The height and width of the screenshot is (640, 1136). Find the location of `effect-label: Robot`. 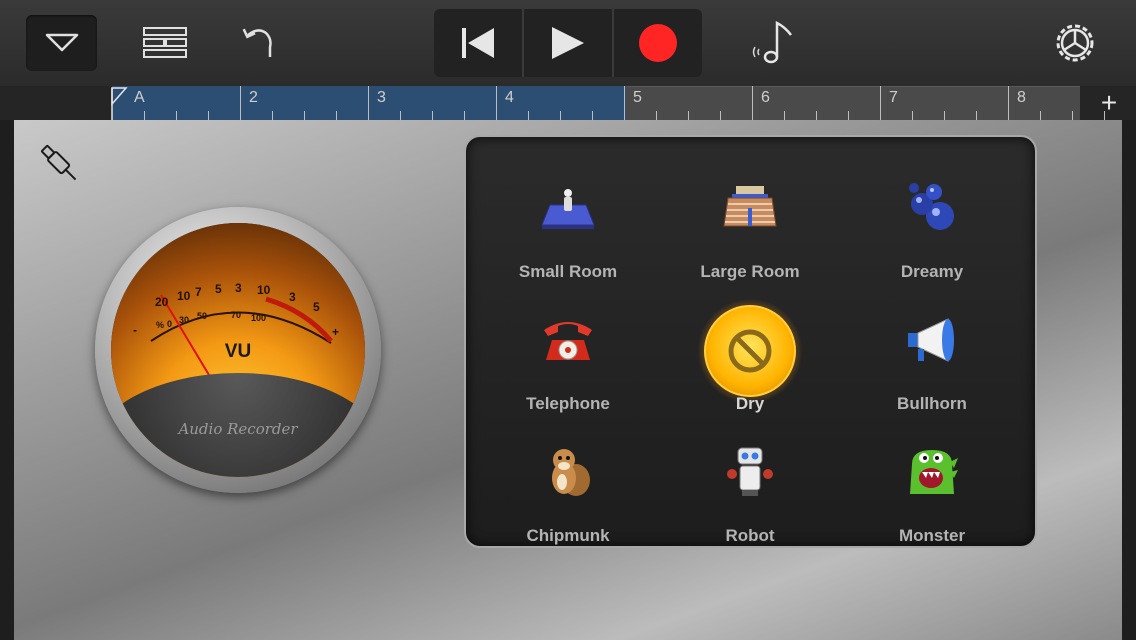

effect-label: Robot is located at coordinates (750, 535).